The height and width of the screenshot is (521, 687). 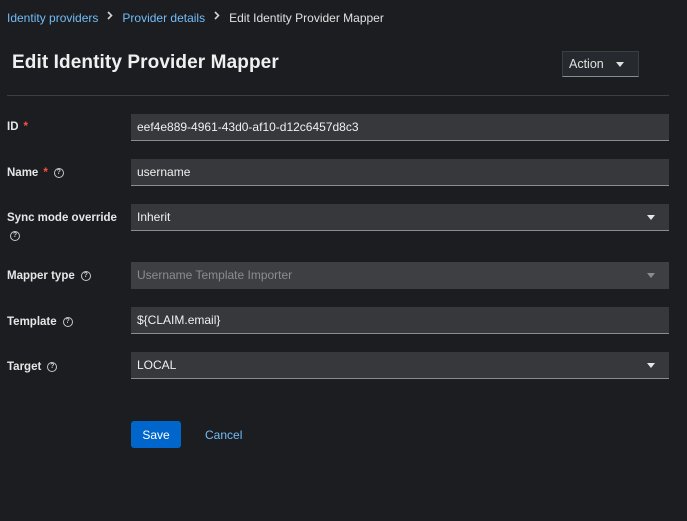 What do you see at coordinates (13, 127) in the screenshot?
I see `id-label-text: ID` at bounding box center [13, 127].